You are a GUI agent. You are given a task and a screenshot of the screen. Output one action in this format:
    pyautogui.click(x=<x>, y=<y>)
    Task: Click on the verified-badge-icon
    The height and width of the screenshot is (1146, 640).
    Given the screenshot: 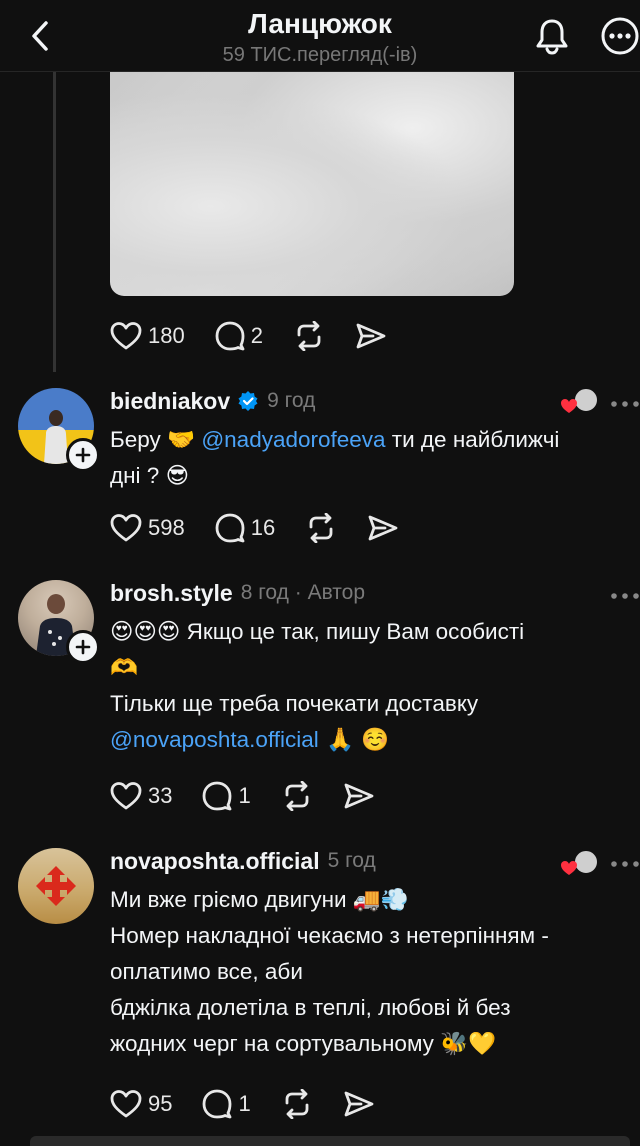 What is the action you would take?
    pyautogui.click(x=248, y=401)
    